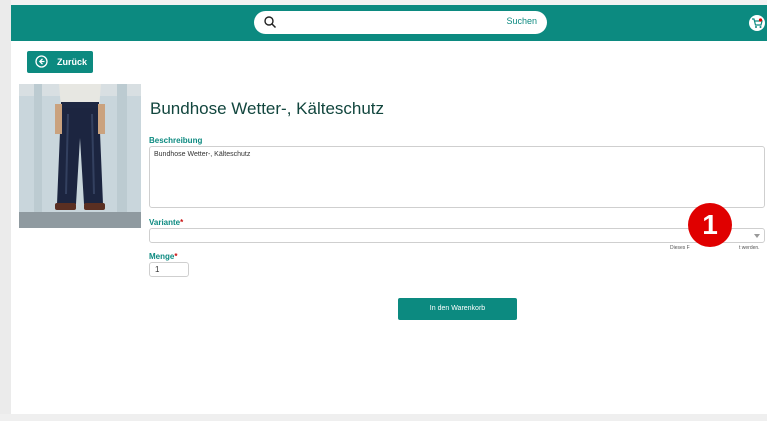 This screenshot has height=421, width=767. Describe the element at coordinates (383, 417) in the screenshot. I see `window-bottom-frame` at that location.